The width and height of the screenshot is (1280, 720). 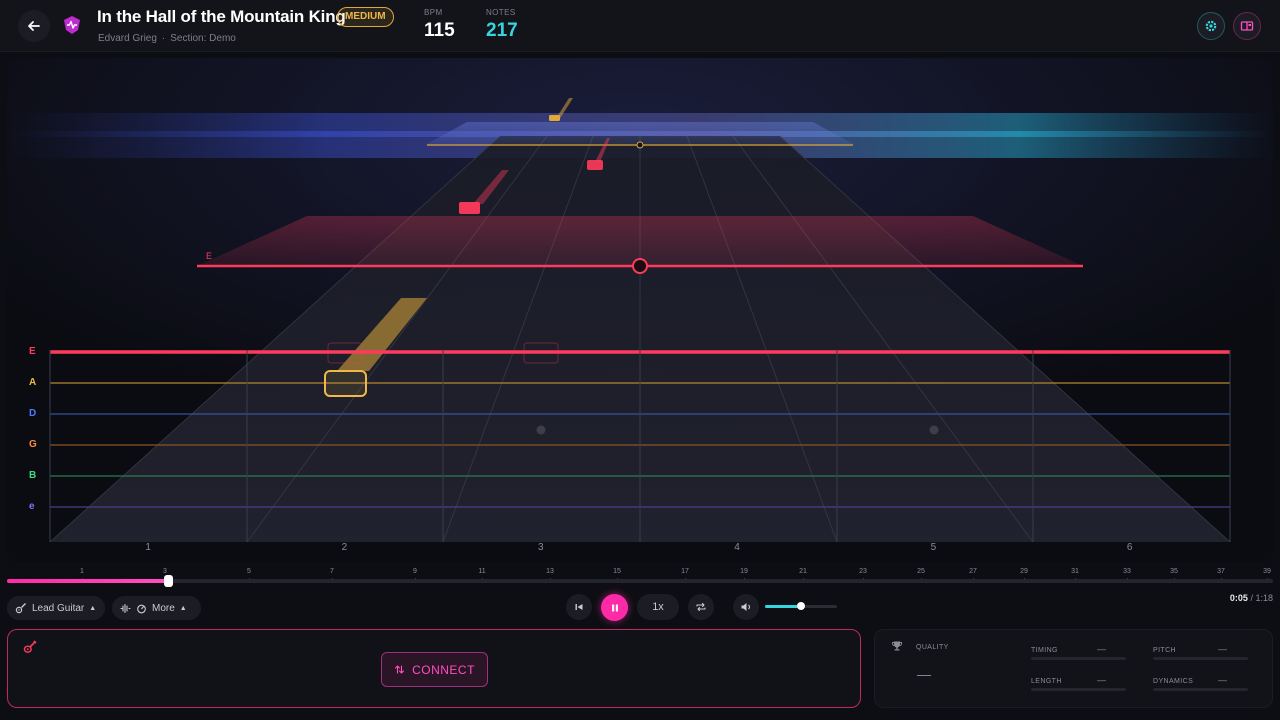 I want to click on repeat-icon, so click(x=701, y=607).